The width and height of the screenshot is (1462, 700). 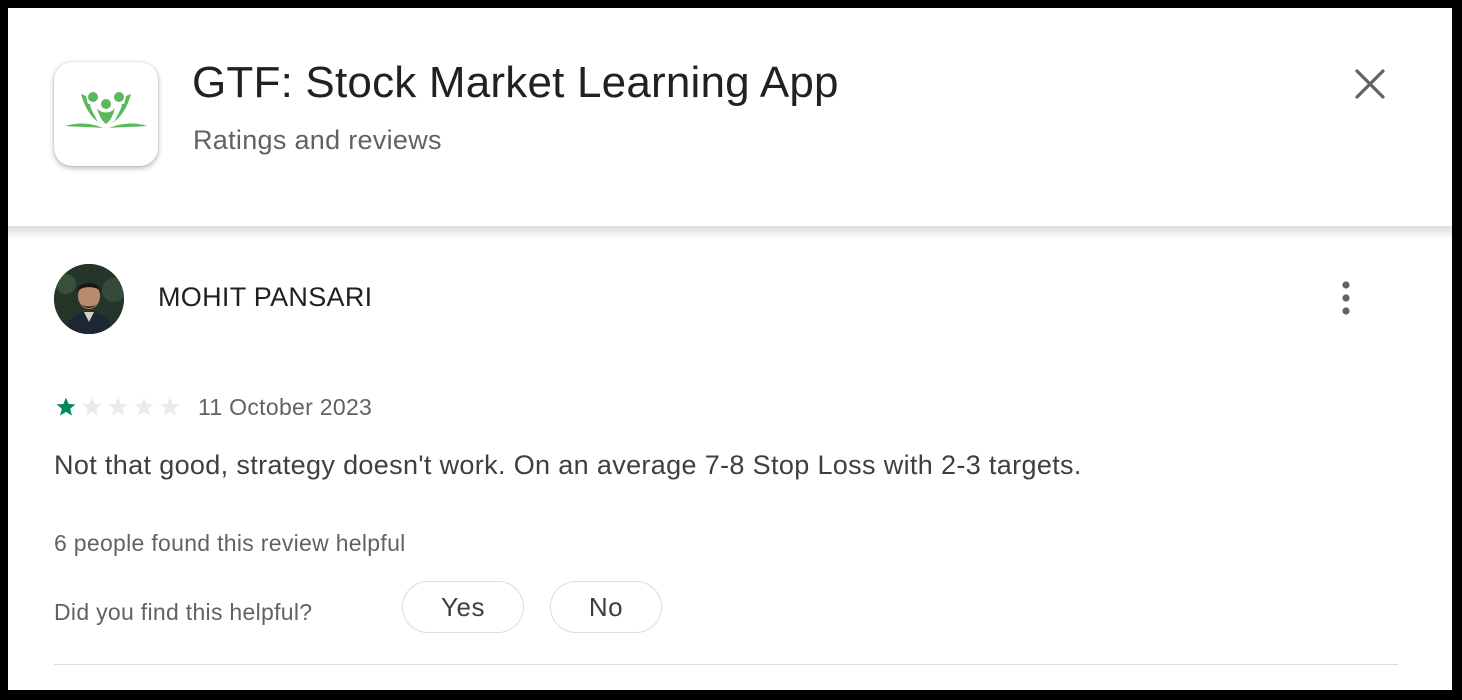 What do you see at coordinates (515, 82) in the screenshot?
I see `app-title: GTF: Stock Market Learning App` at bounding box center [515, 82].